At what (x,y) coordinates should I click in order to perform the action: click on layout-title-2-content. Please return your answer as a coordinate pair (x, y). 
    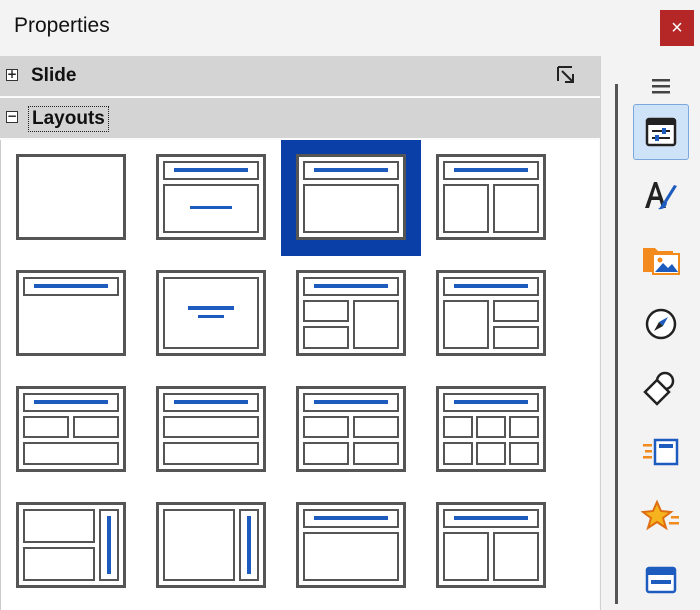
    Looking at the image, I should click on (491, 198).